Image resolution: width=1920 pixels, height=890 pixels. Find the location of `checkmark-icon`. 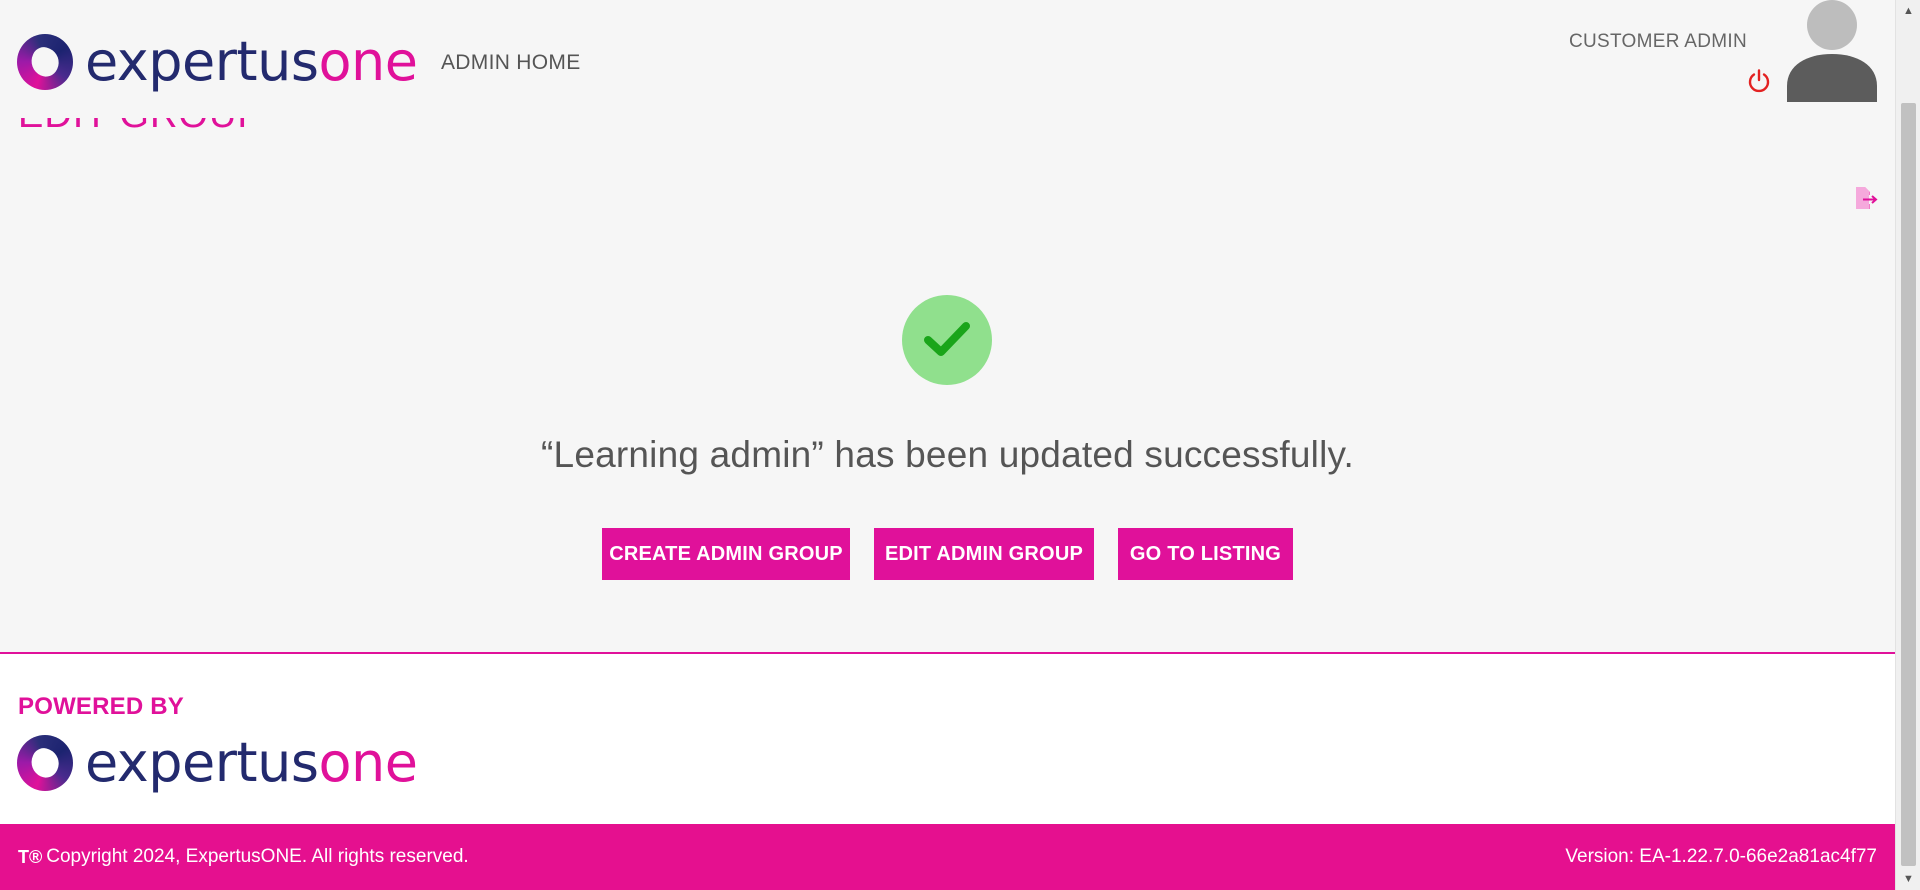

checkmark-icon is located at coordinates (947, 339).